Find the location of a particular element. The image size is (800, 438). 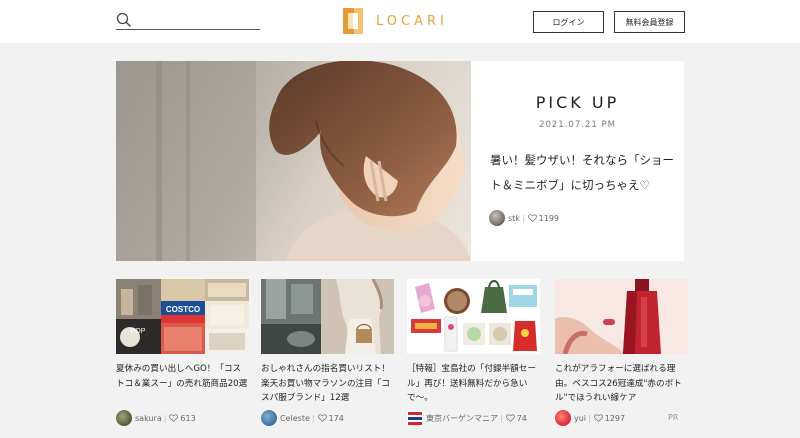

fashion-woman-photo-icon is located at coordinates (327, 316).